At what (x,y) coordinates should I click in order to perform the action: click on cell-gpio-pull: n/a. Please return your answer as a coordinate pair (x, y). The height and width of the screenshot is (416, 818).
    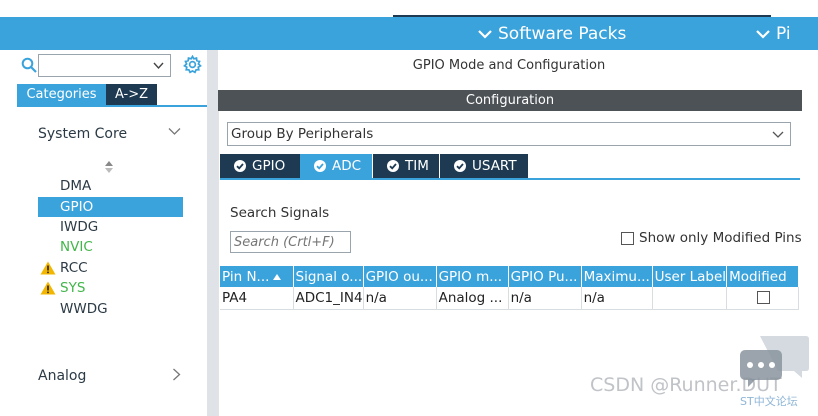
    Looking at the image, I should click on (545, 298).